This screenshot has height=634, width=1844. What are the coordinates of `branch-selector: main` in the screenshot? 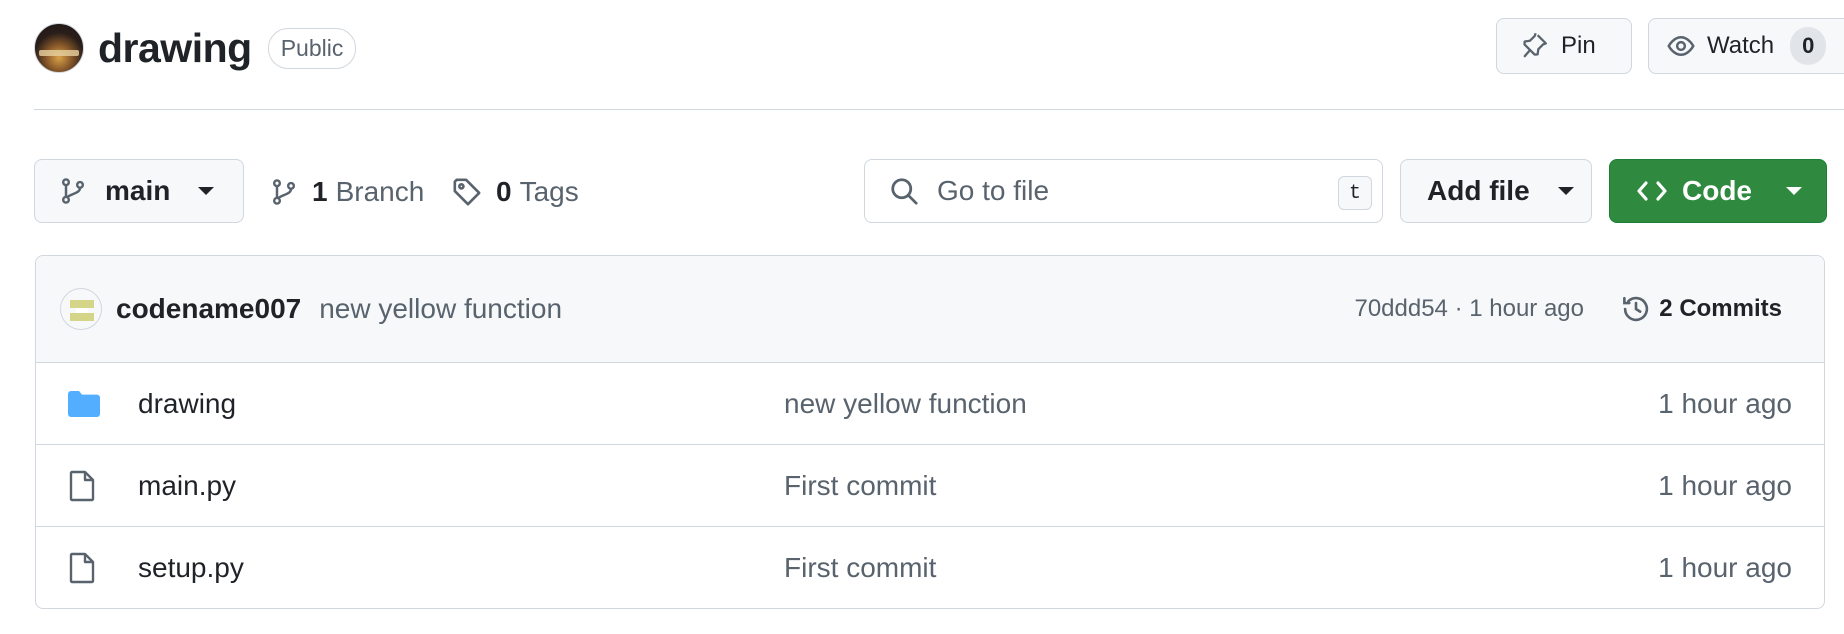 It's located at (139, 191).